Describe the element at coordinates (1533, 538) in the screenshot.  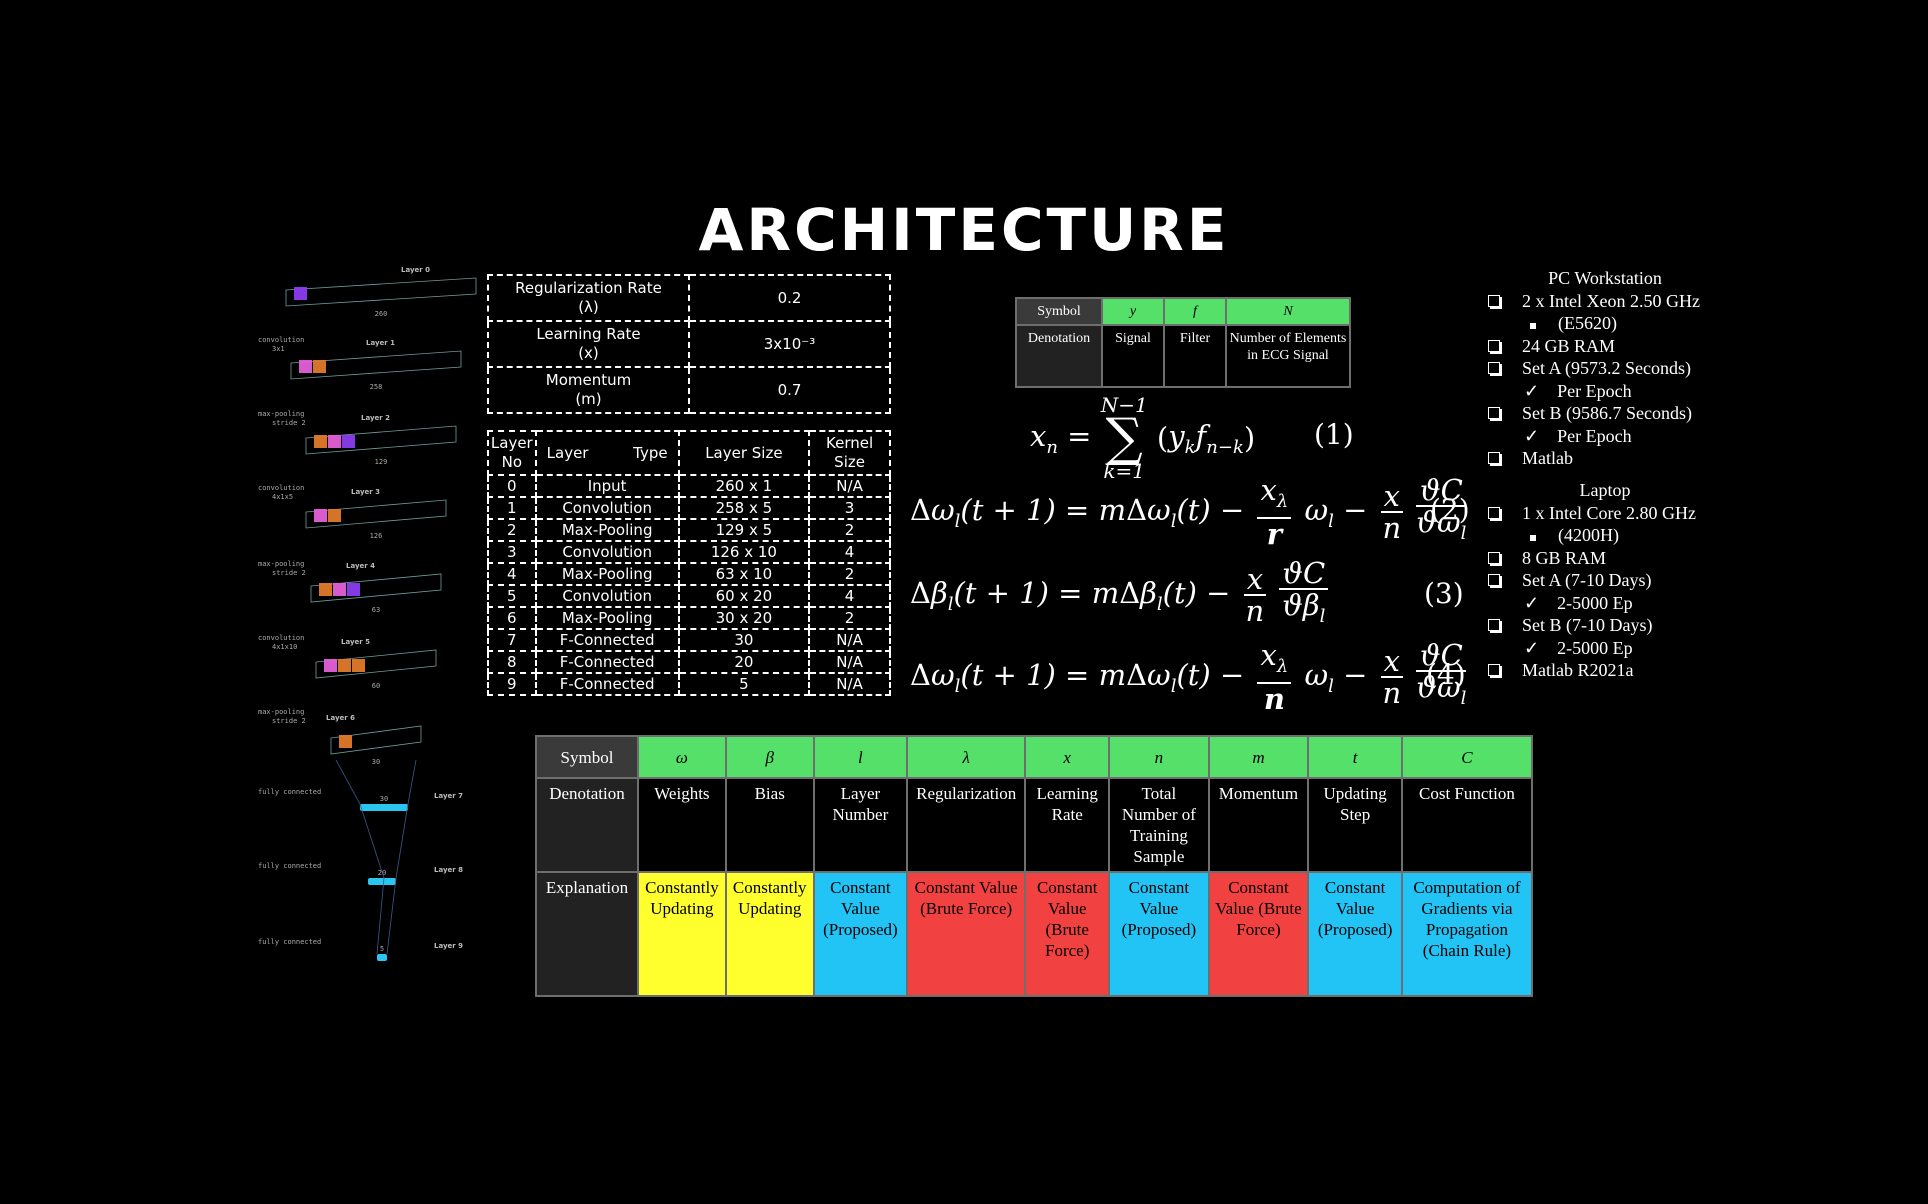
I see `square-bullet-icon` at that location.